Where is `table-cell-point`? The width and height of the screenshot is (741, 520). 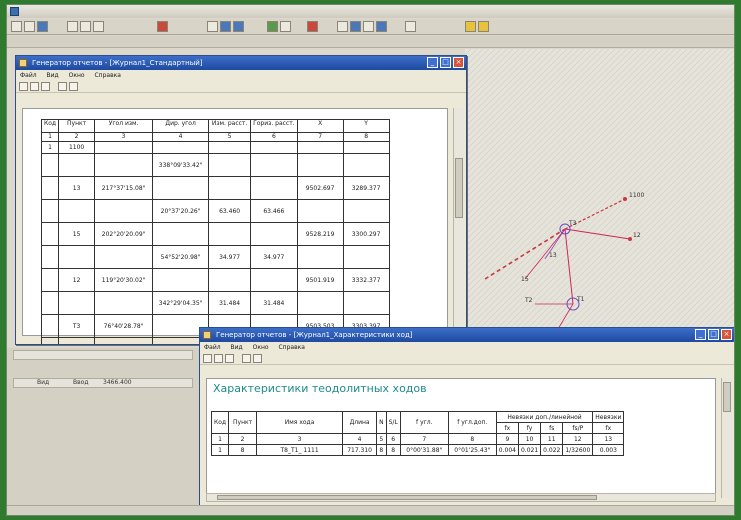
table-cell-point is located at coordinates (77, 165).